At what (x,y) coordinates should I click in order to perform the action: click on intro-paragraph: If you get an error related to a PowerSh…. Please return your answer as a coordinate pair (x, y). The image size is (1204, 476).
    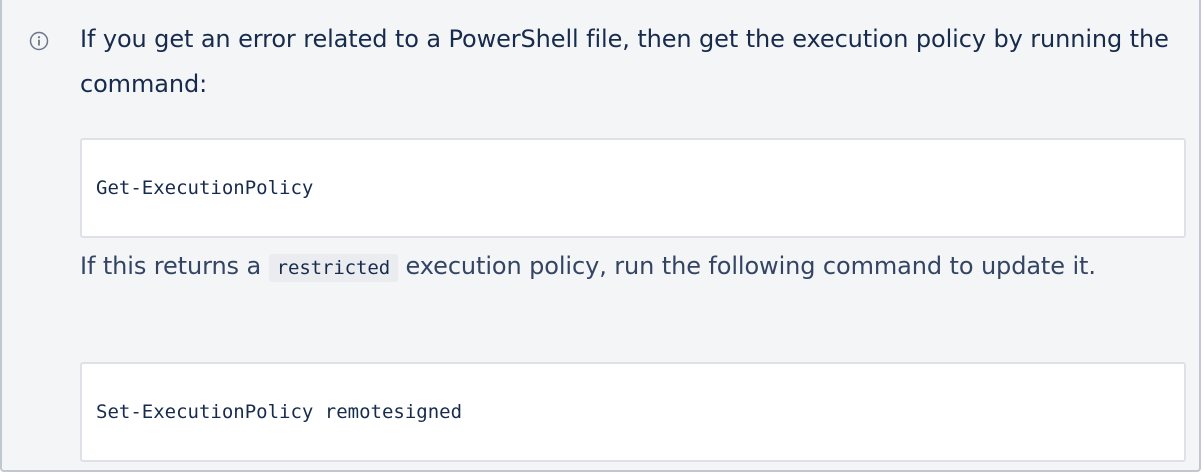
    Looking at the image, I should click on (624, 61).